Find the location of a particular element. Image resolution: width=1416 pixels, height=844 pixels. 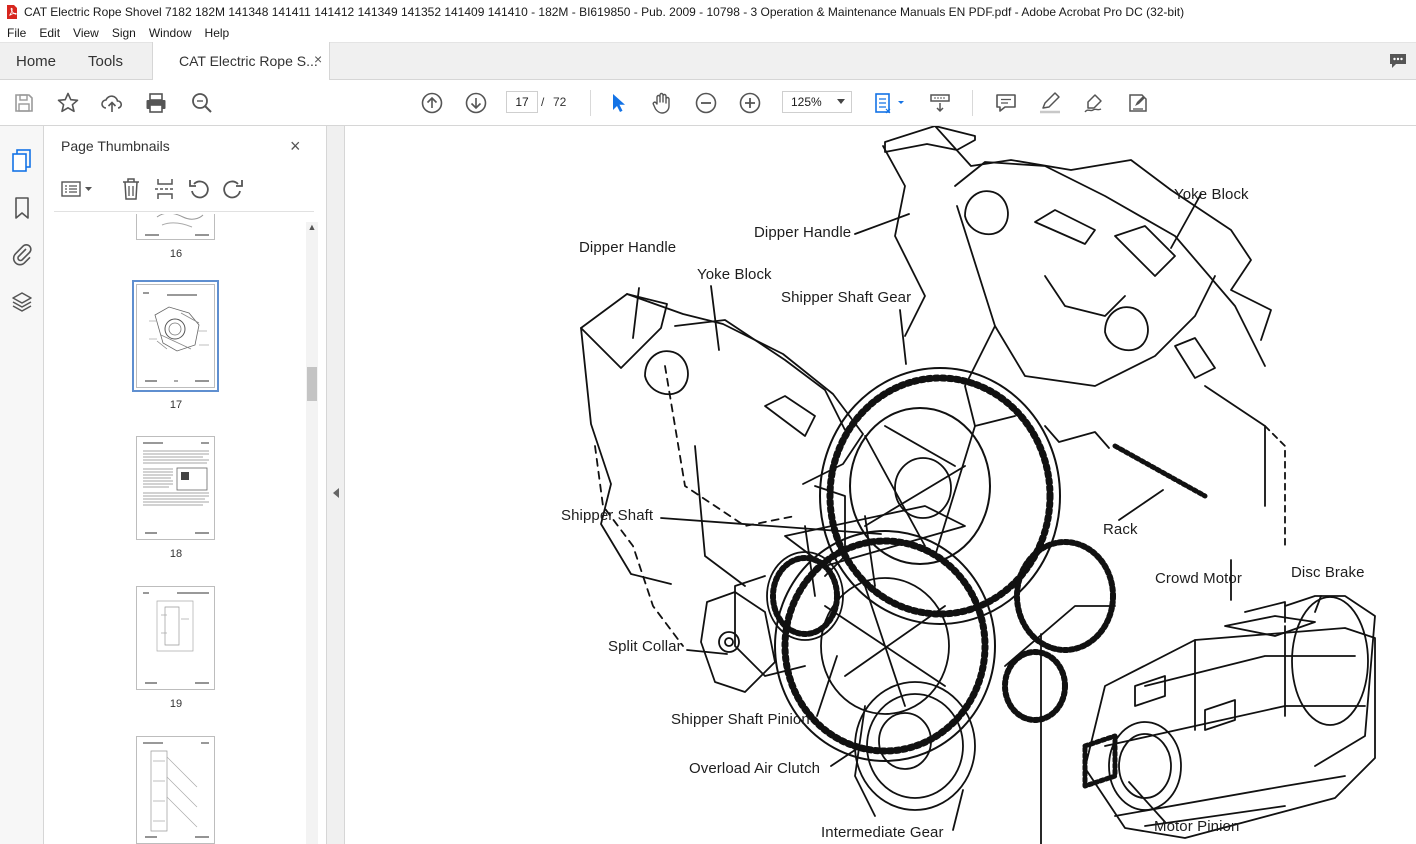

menu-sign: Sign is located at coordinates (123, 33).